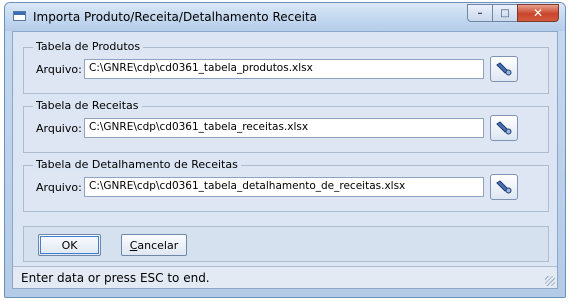 The height and width of the screenshot is (302, 569). Describe the element at coordinates (550, 281) in the screenshot. I see `resize-grip-icon` at that location.